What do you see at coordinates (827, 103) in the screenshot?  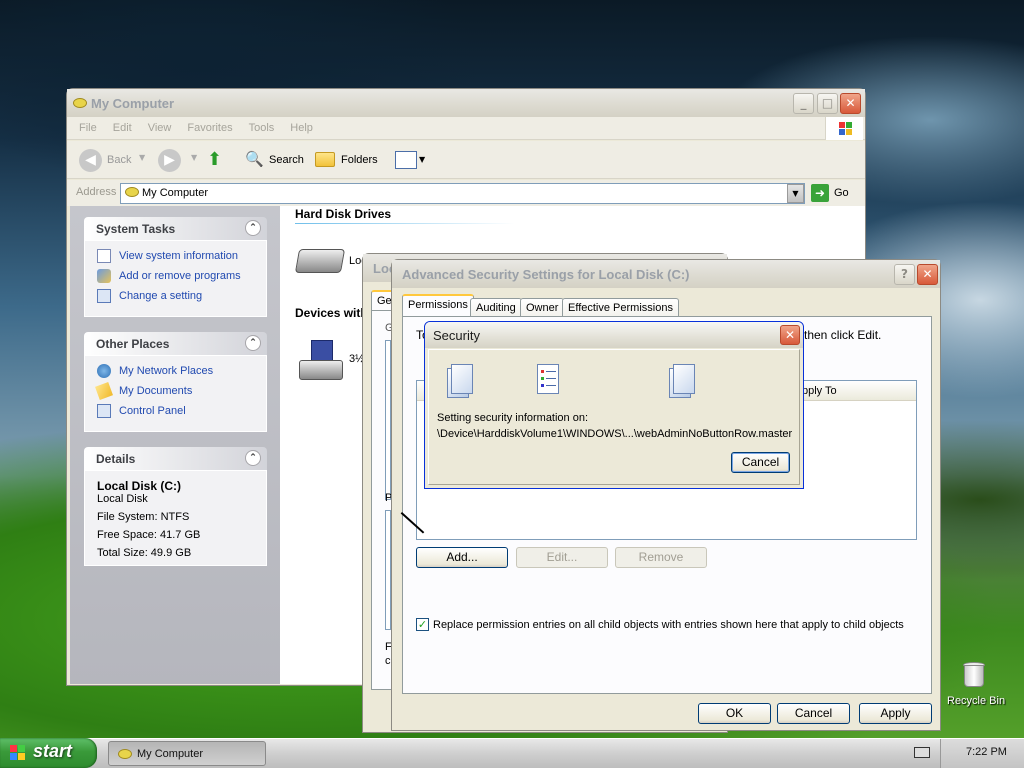 I see `maximize-button: □` at bounding box center [827, 103].